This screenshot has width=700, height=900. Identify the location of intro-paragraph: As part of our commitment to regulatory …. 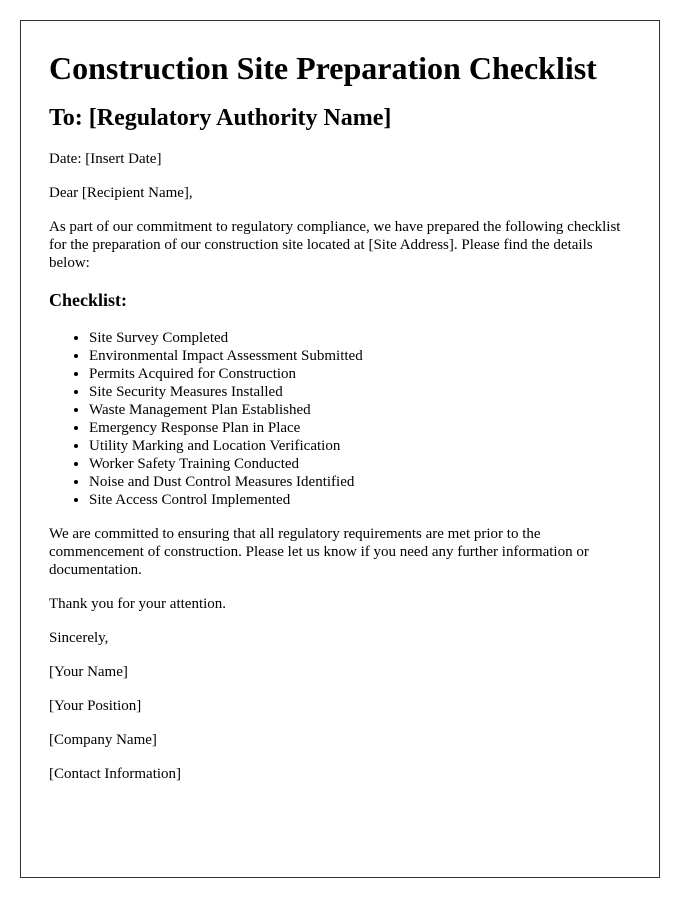
(335, 245).